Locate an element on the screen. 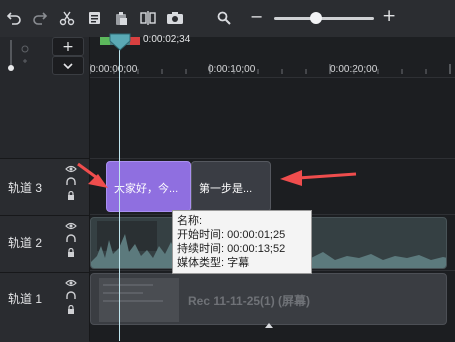  redo-icon is located at coordinates (40, 18).